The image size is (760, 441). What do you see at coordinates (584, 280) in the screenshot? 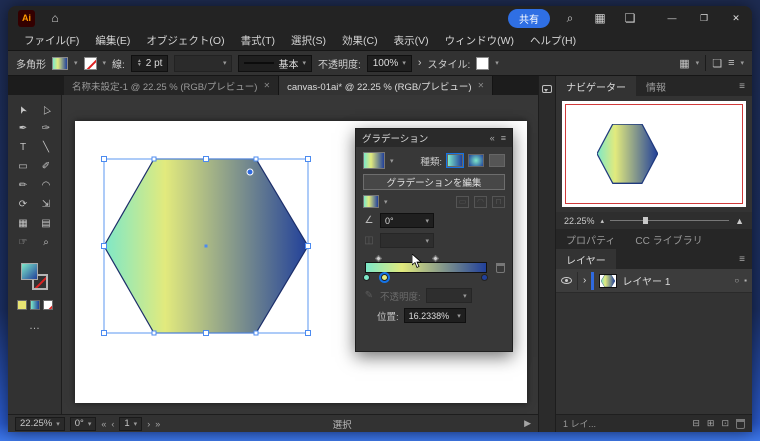
I see `expand-chevron-icon: ›` at bounding box center [584, 280].